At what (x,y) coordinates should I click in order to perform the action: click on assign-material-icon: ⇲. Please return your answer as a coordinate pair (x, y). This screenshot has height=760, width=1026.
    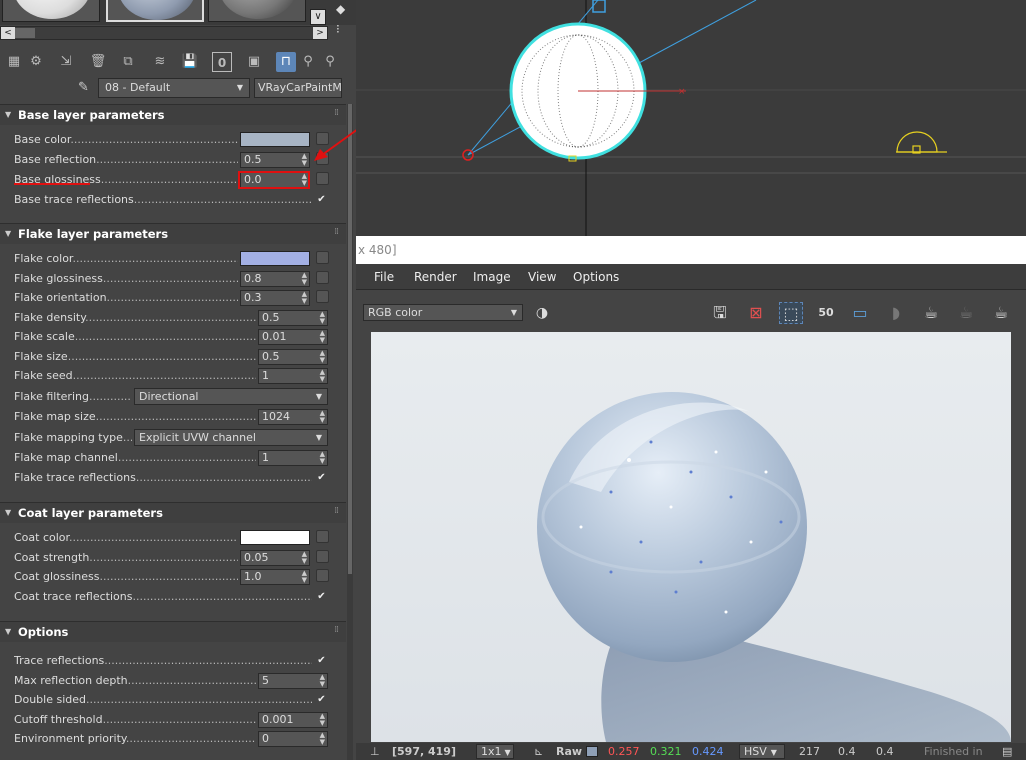
    Looking at the image, I should click on (66, 62).